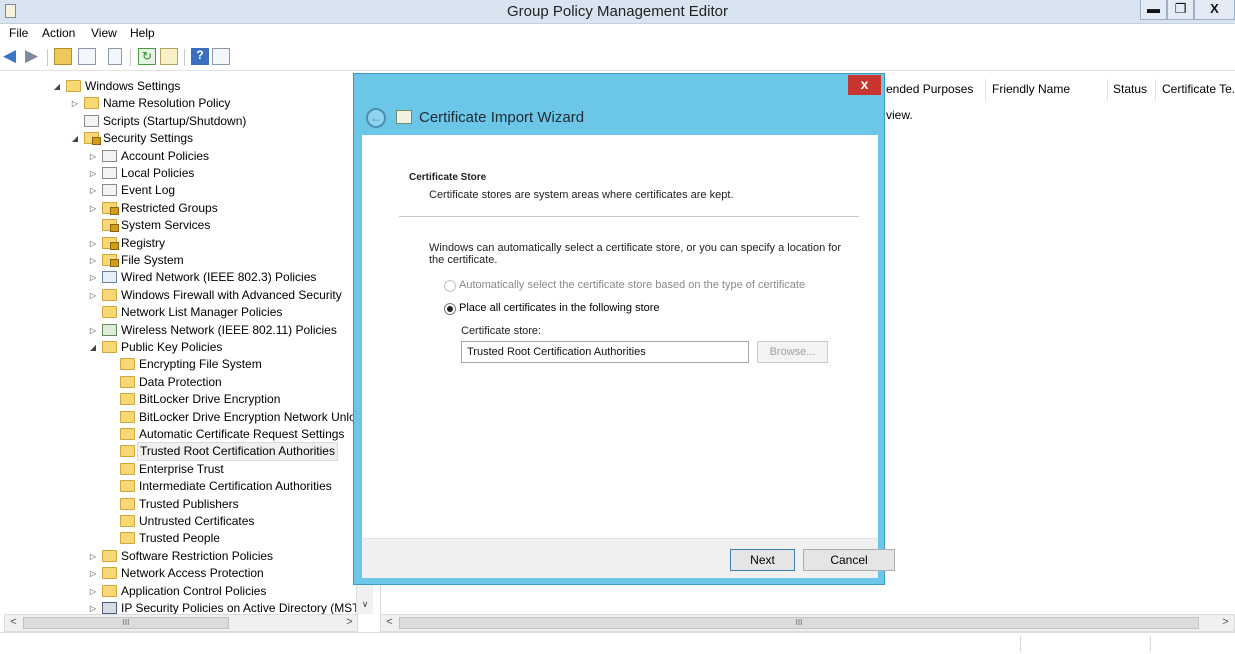  What do you see at coordinates (762, 560) in the screenshot?
I see `next-button: Next` at bounding box center [762, 560].